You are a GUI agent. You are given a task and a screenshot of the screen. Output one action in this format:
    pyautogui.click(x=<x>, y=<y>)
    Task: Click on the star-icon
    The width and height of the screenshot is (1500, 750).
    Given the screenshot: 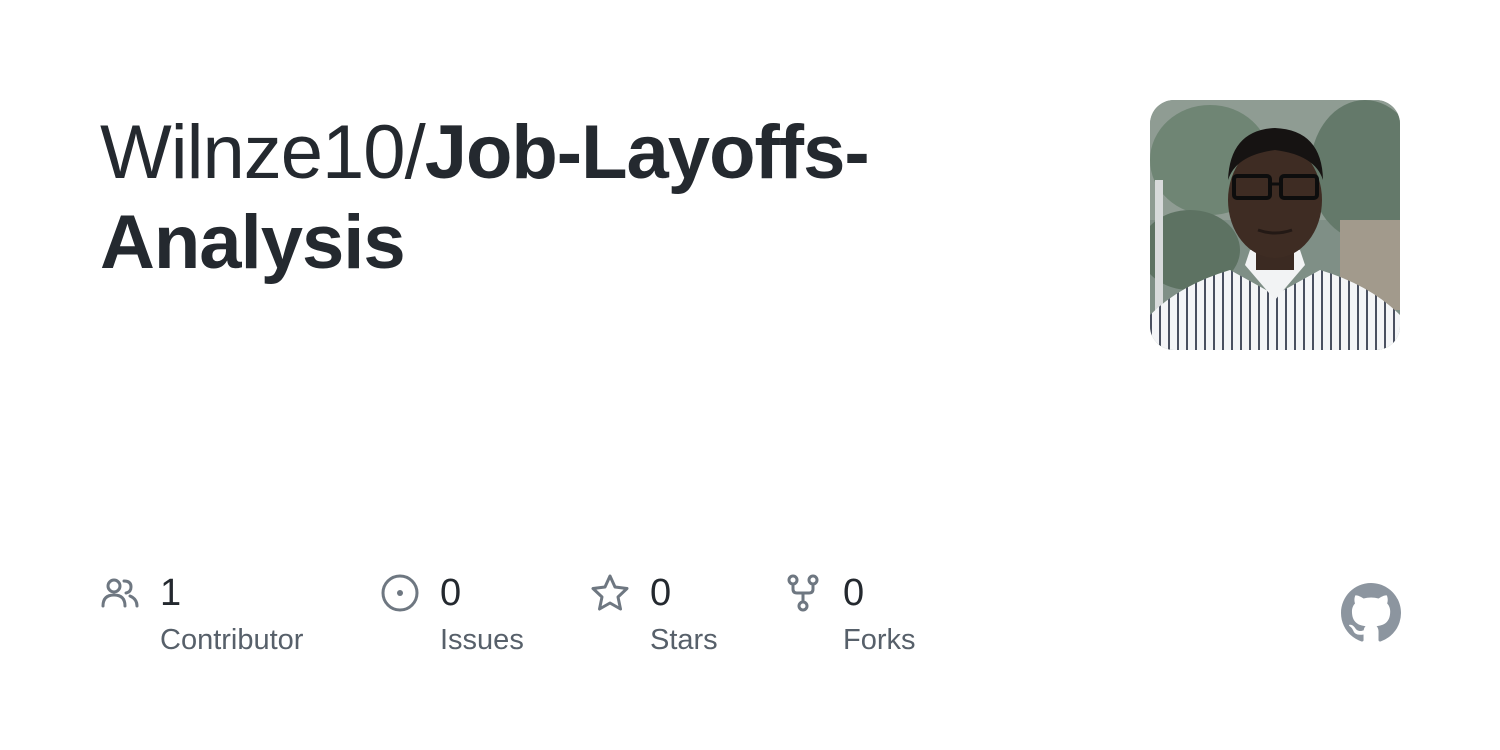 What is the action you would take?
    pyautogui.click(x=610, y=593)
    